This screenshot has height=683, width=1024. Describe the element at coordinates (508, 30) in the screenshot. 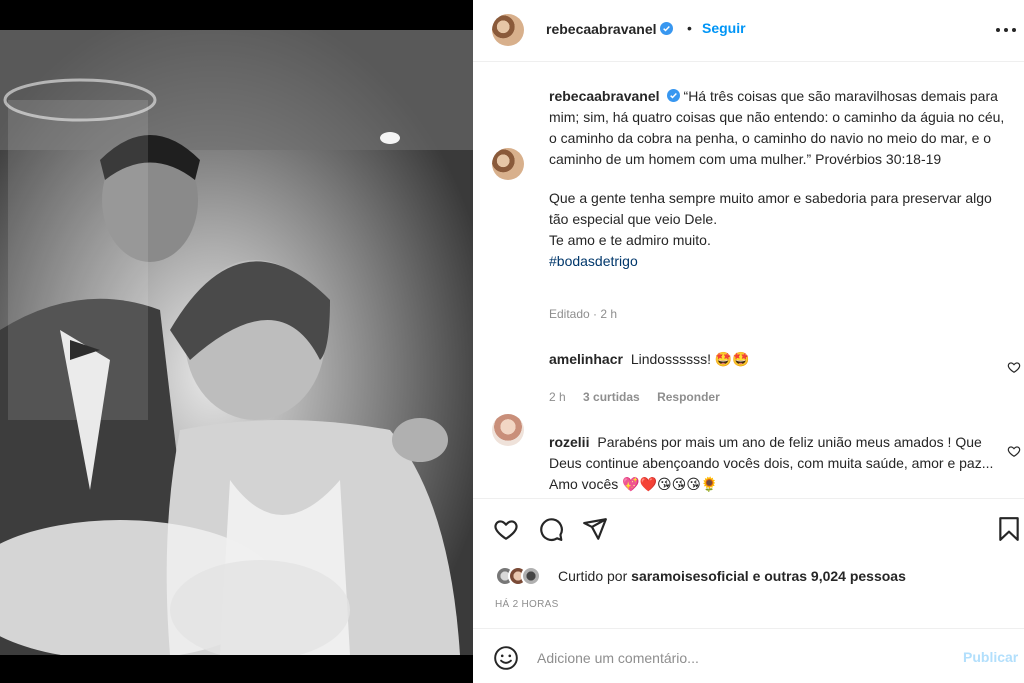

I see `author-avatar` at that location.